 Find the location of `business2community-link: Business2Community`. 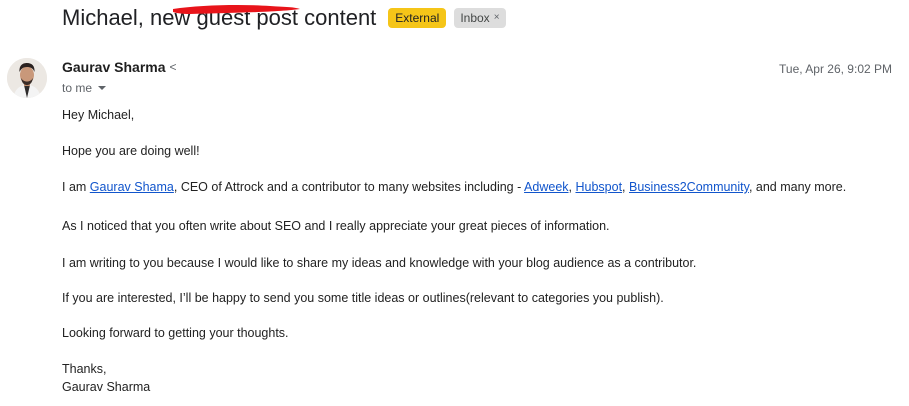

business2community-link: Business2Community is located at coordinates (689, 187).